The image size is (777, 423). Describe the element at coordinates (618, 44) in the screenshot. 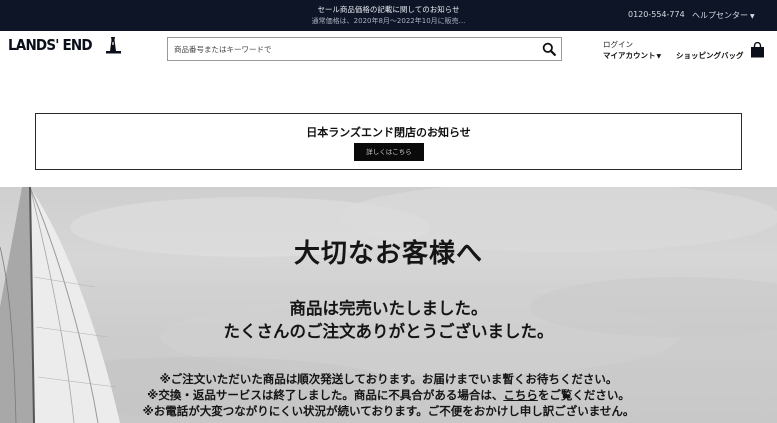

I see `login-link: ログイン` at that location.